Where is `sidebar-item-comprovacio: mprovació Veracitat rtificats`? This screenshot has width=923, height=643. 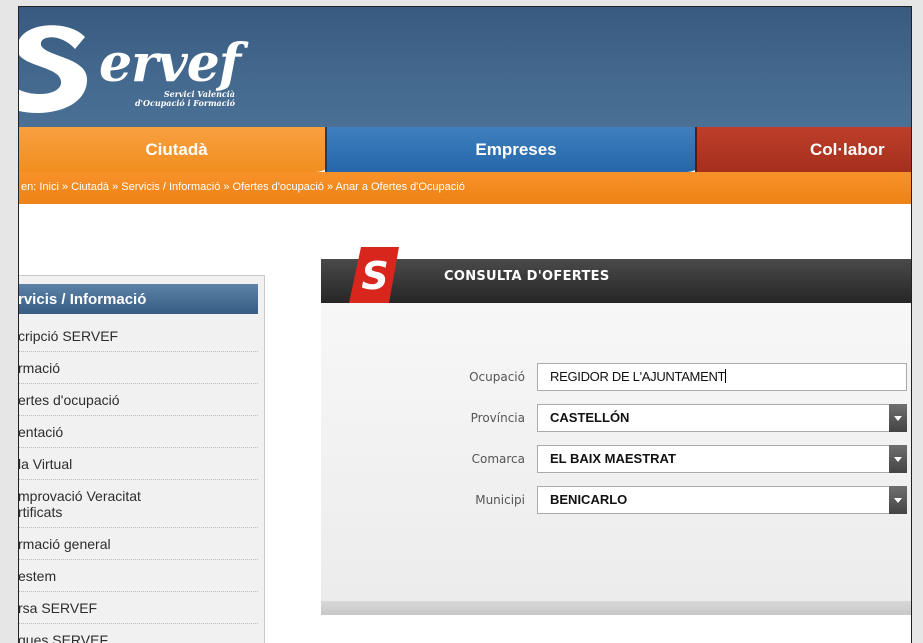
sidebar-item-comprovacio: mprovació Veracitat rtificats is located at coordinates (138, 504).